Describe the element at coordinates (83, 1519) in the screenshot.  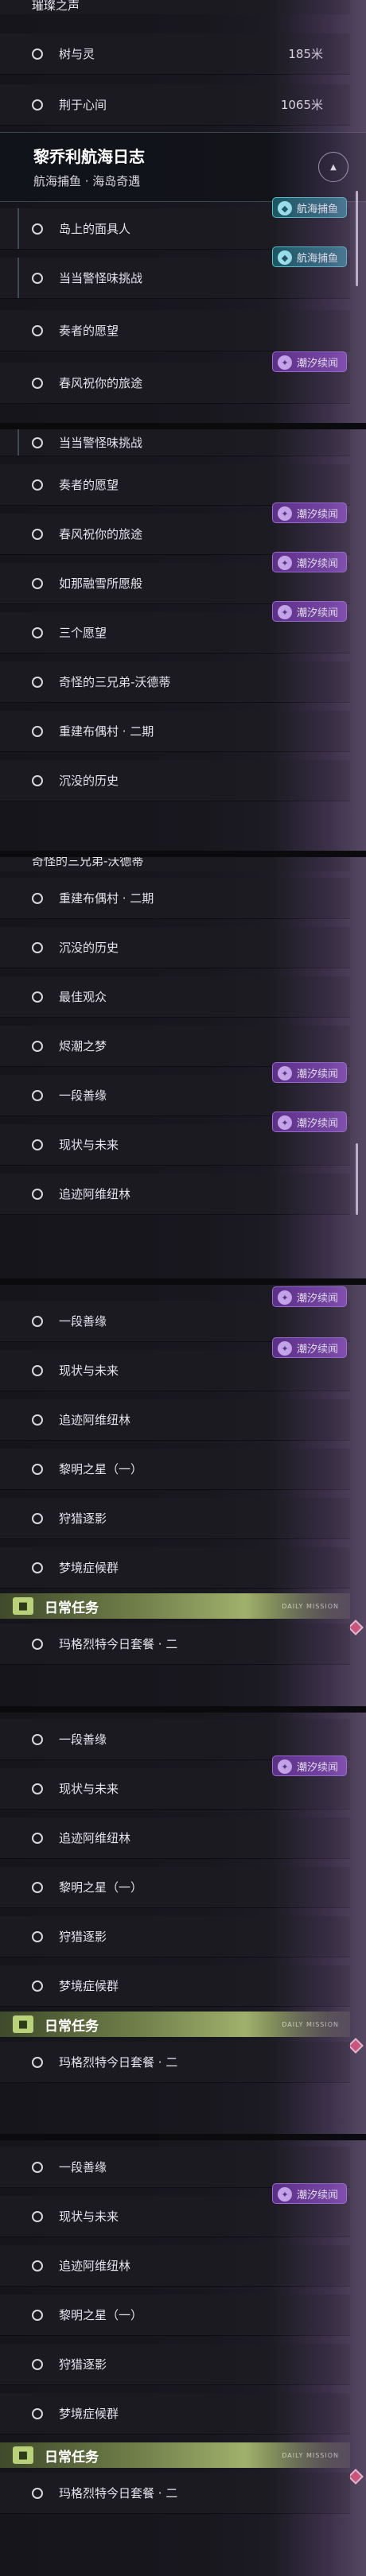
I see `quest-label: 狩猎逐影` at that location.